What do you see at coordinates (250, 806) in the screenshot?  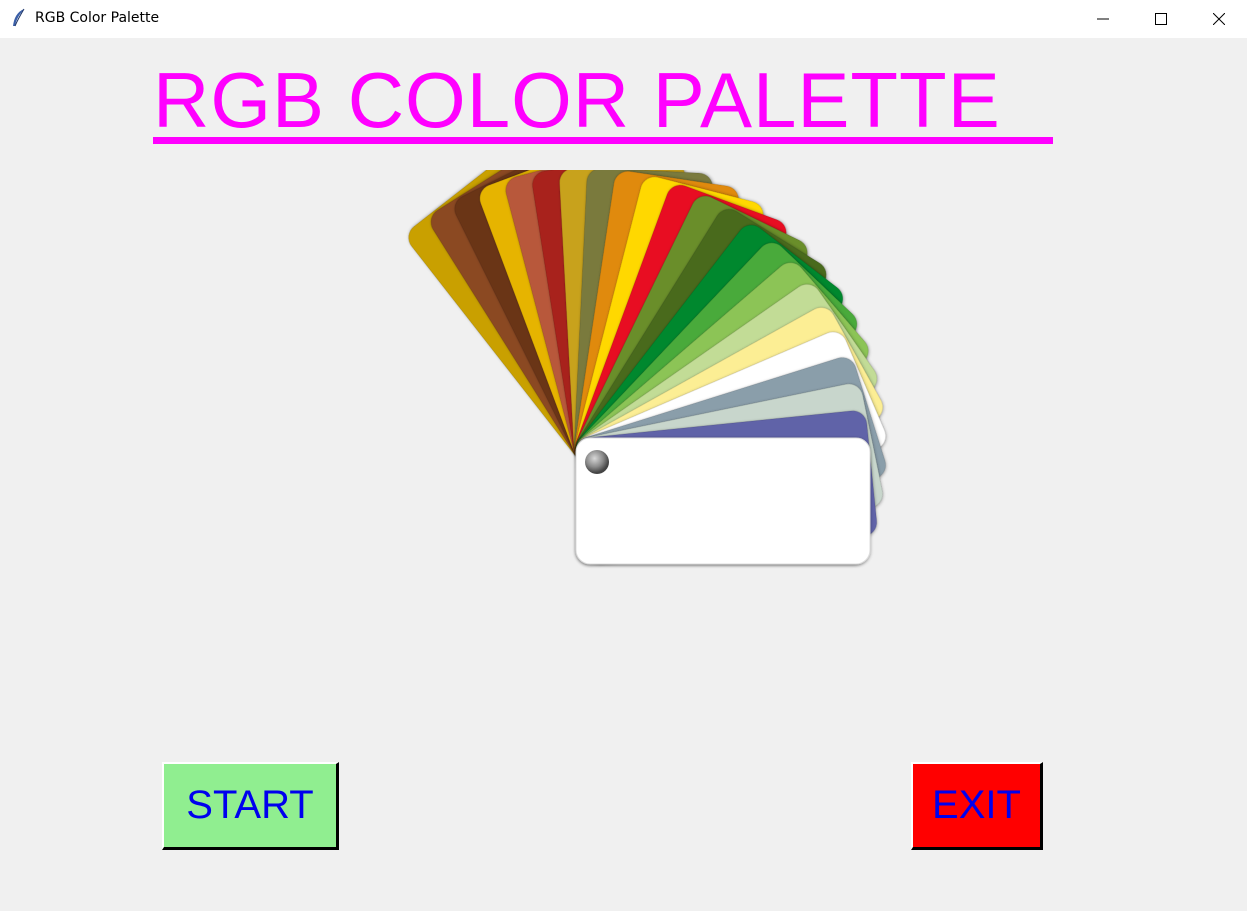 I see `start-button: START` at bounding box center [250, 806].